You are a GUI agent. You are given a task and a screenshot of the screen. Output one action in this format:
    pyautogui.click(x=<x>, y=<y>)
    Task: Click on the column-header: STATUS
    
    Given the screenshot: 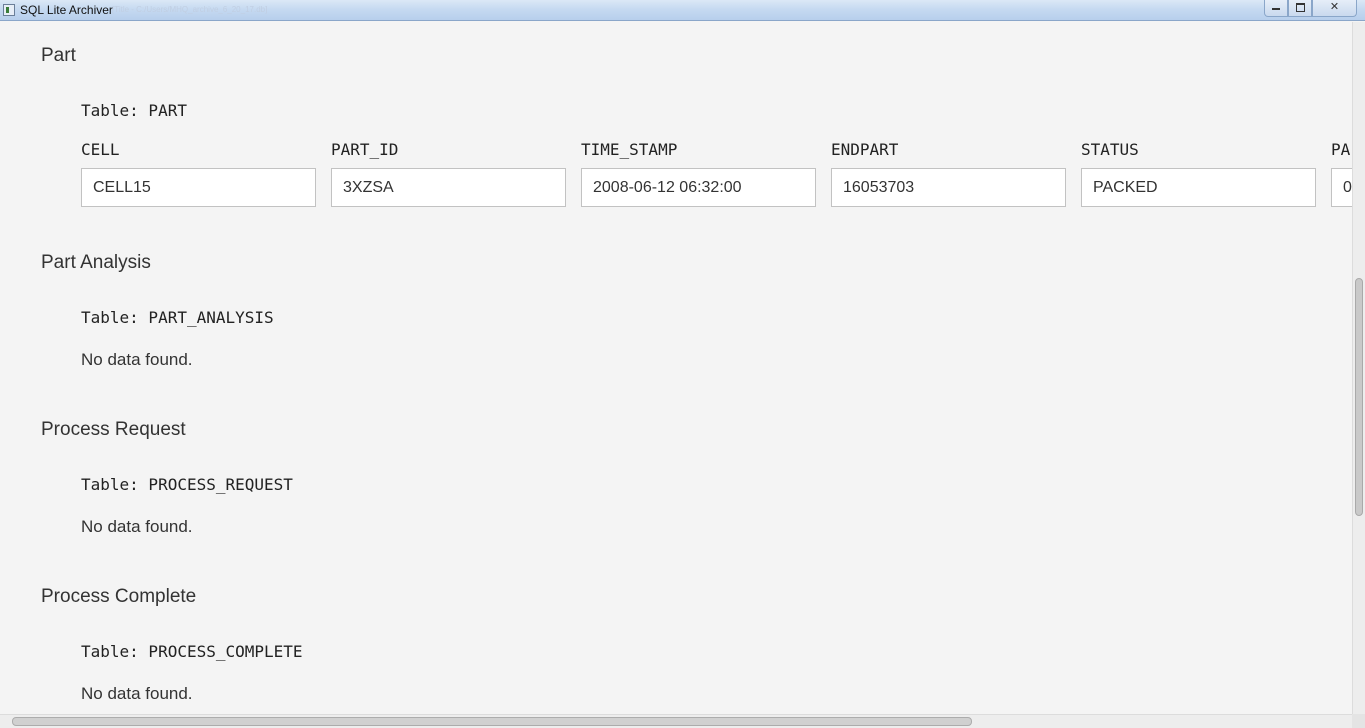 What is the action you would take?
    pyautogui.click(x=1110, y=149)
    